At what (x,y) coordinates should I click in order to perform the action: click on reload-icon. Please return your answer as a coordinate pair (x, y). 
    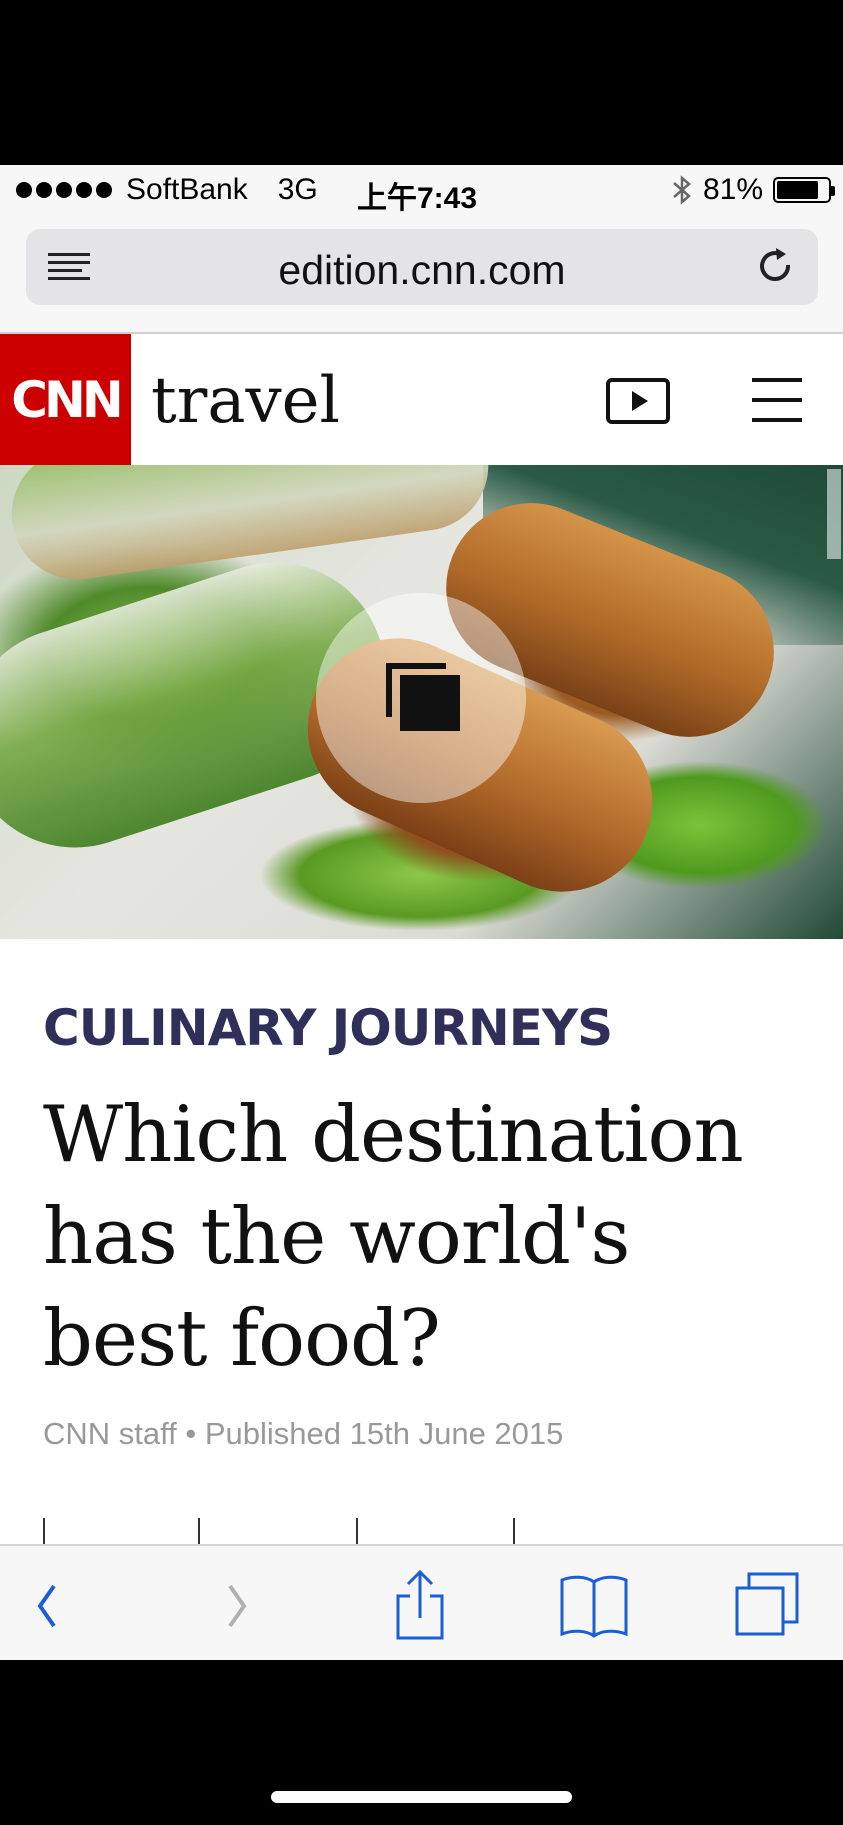
    Looking at the image, I should click on (776, 267).